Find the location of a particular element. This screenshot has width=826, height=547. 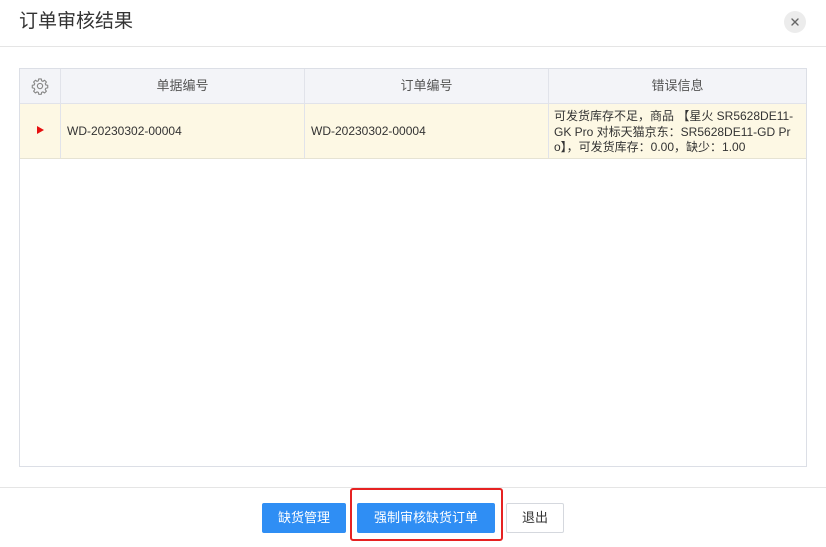

table-header: 单据编号 订单编号 错误信息 is located at coordinates (413, 86).